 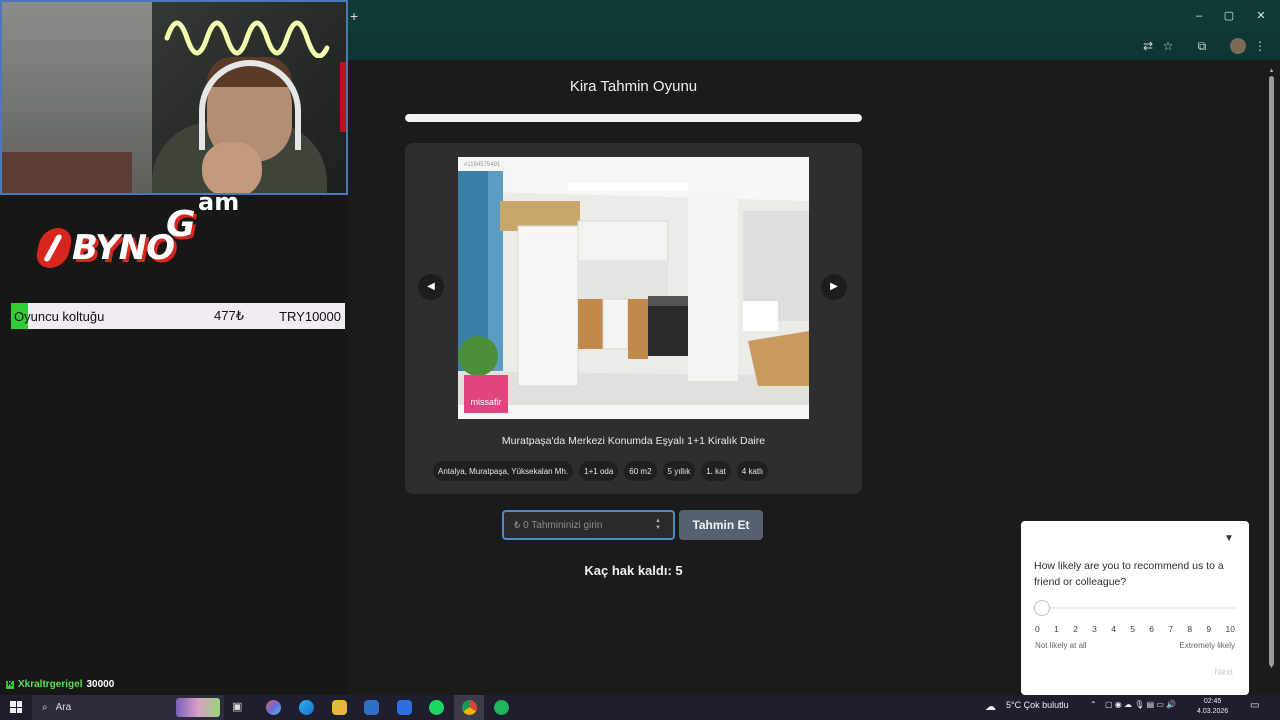 I want to click on donation-goal-amount: TRY10000, so click(x=310, y=316).